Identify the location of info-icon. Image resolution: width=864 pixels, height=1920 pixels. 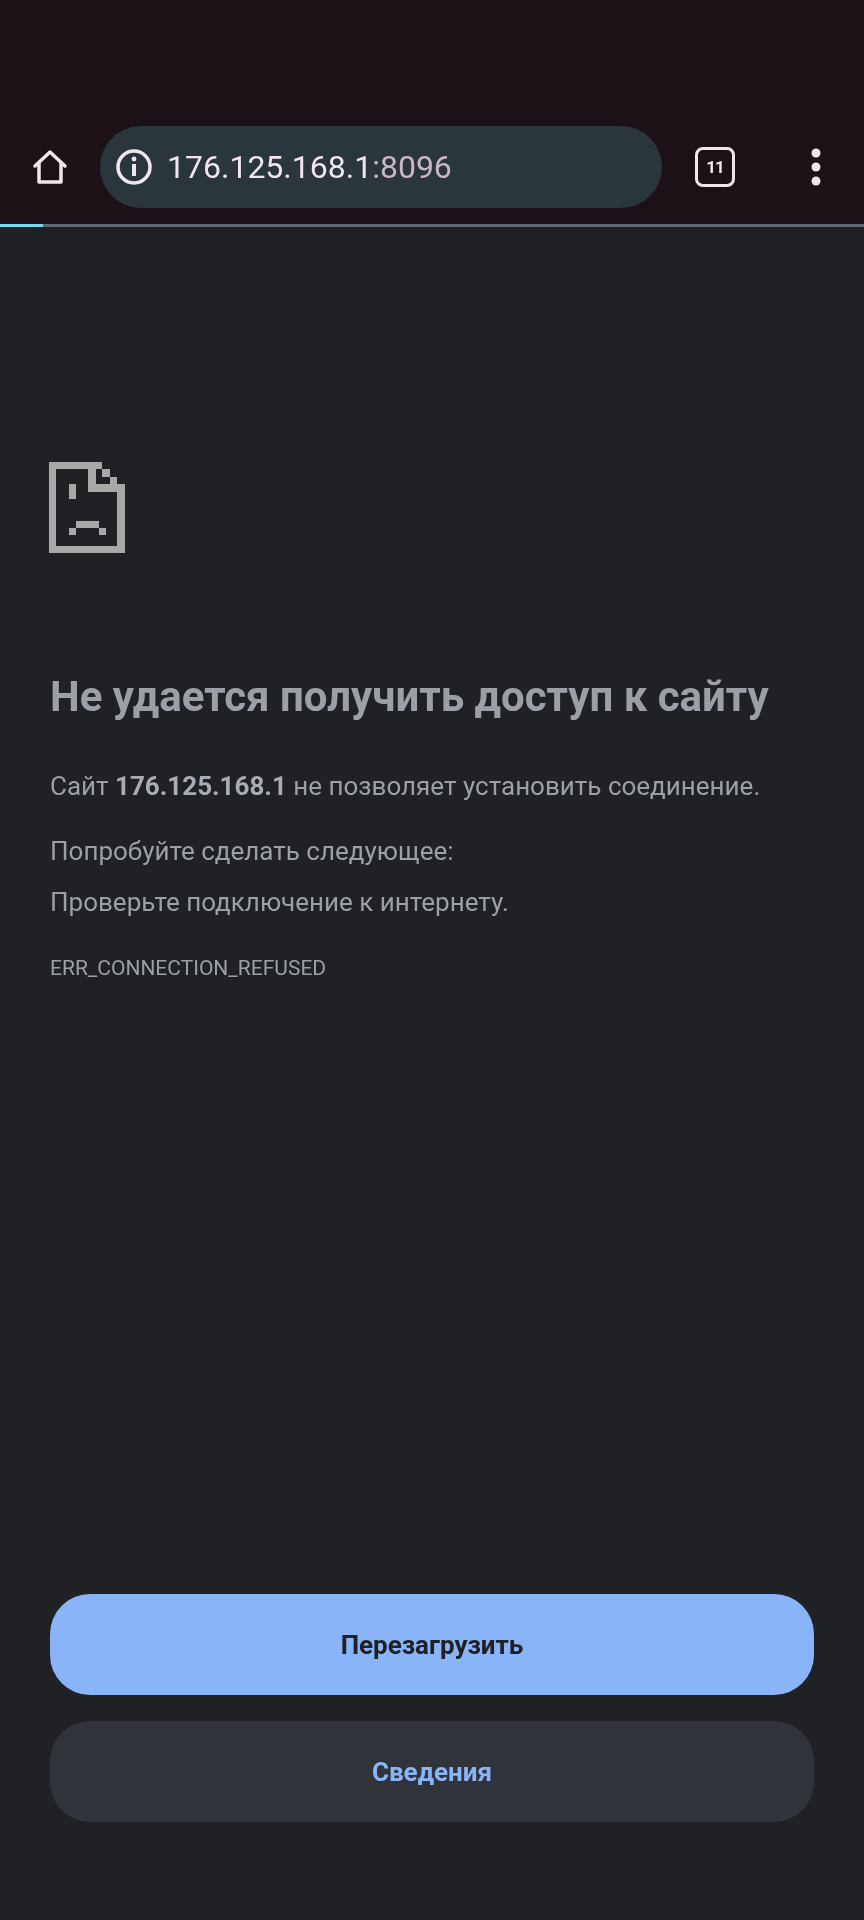
(134, 167).